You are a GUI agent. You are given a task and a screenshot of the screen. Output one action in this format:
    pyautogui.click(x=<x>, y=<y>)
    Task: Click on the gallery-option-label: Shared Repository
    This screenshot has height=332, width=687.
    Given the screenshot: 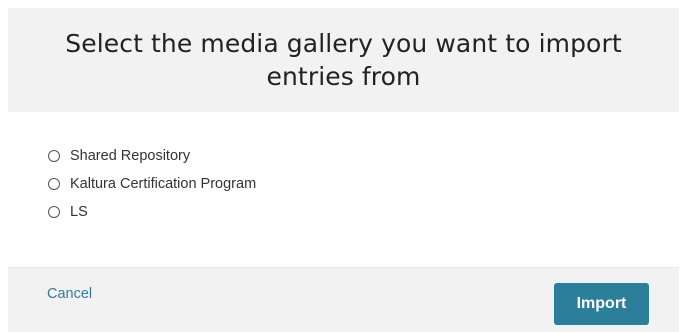 What is the action you would take?
    pyautogui.click(x=130, y=156)
    